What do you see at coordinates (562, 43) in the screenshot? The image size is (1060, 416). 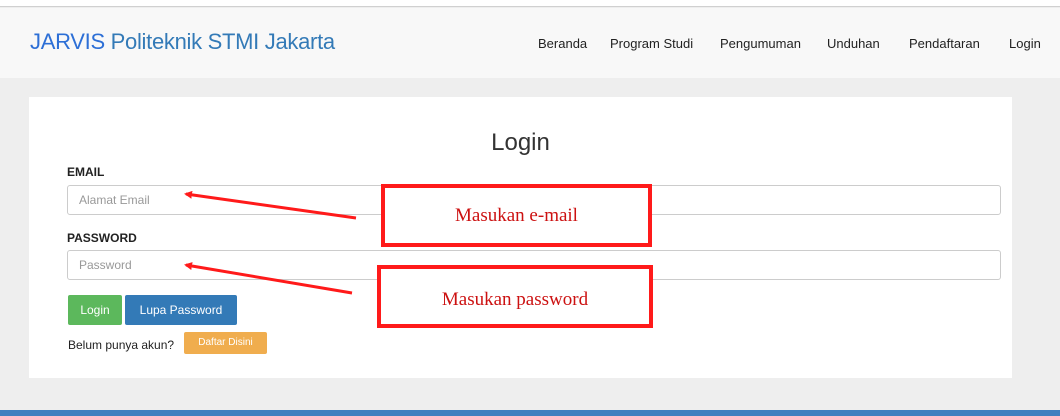 I see `nav-item-beranda: Beranda` at bounding box center [562, 43].